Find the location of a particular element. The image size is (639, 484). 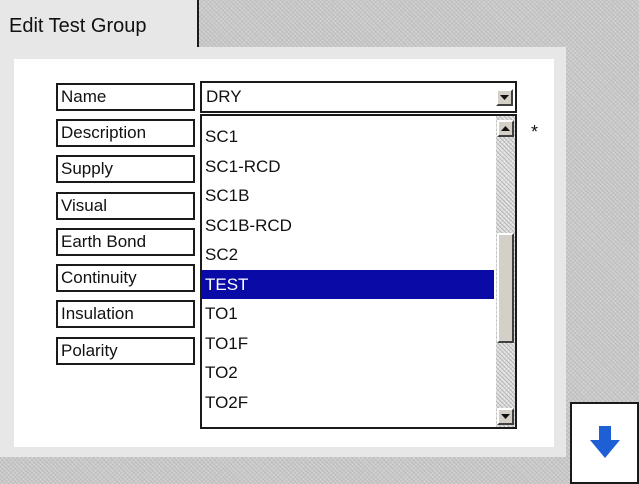

scroll-up-icon is located at coordinates (505, 128).